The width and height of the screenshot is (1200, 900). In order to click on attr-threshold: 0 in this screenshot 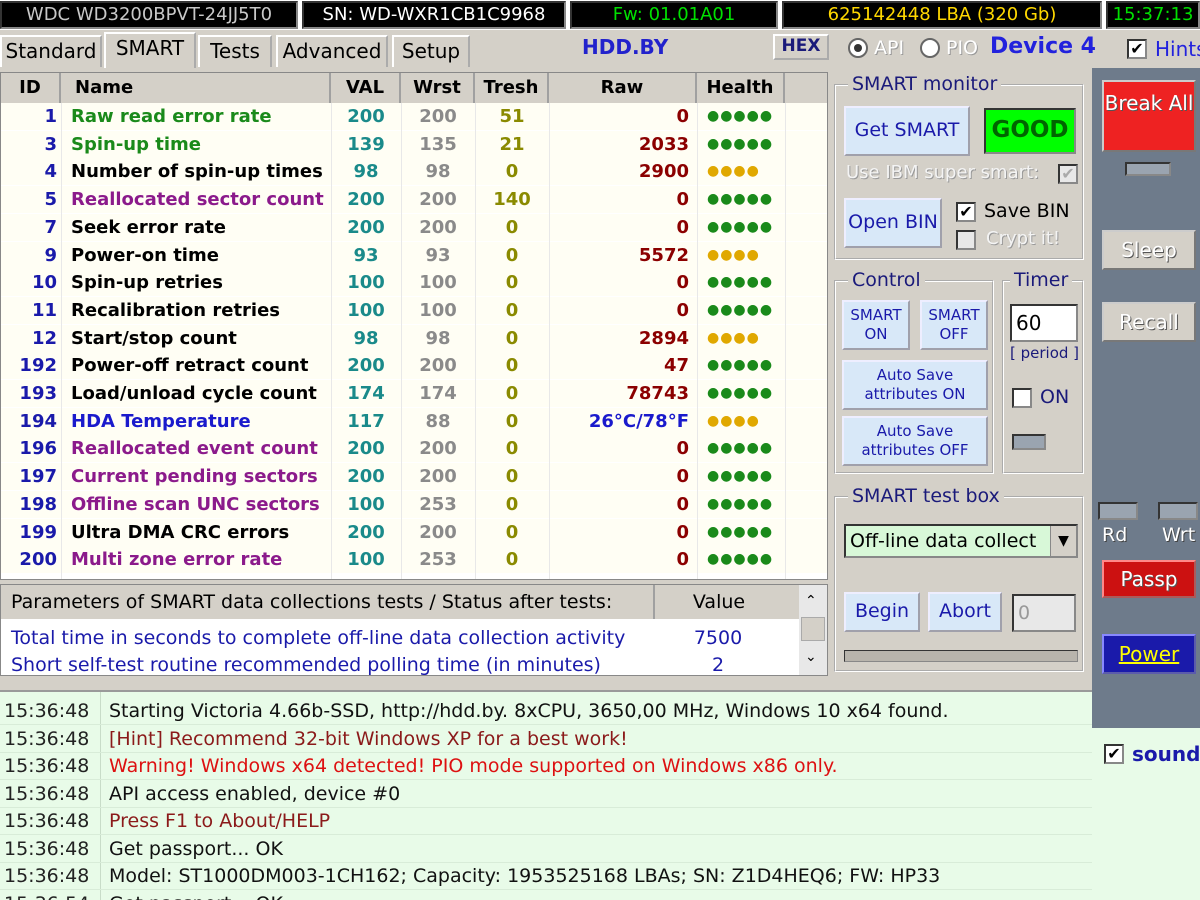, I will do `click(512, 421)`.